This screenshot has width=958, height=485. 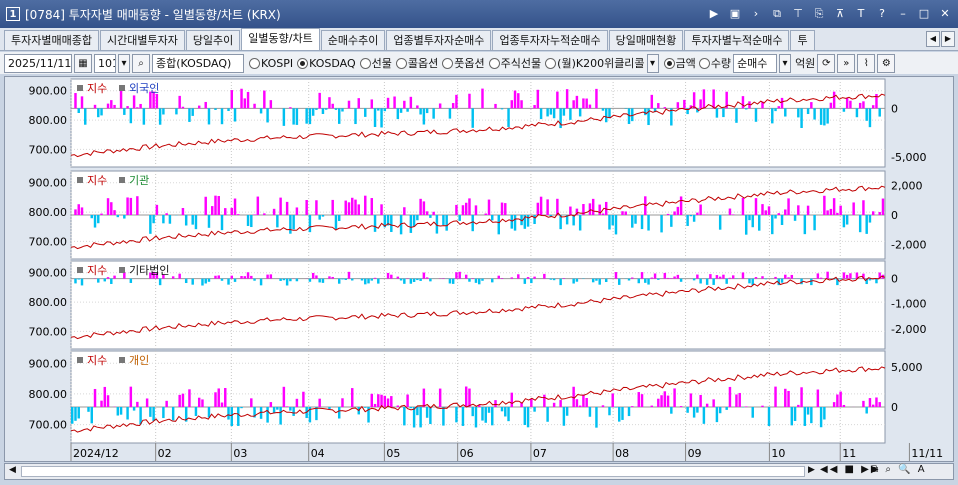 What do you see at coordinates (38, 63) in the screenshot?
I see `date-input: 2025/11/11` at bounding box center [38, 63].